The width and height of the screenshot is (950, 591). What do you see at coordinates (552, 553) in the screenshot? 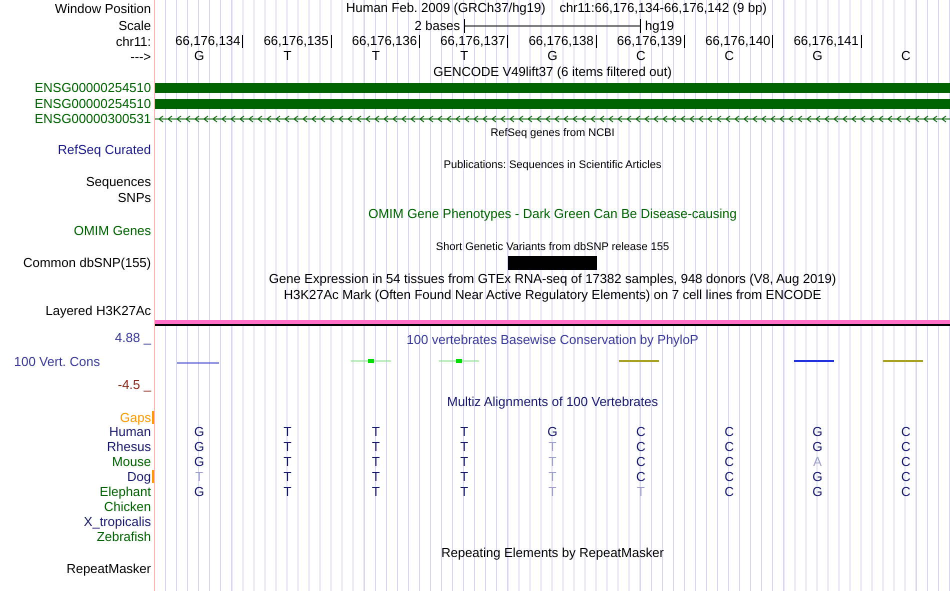
I see `track-title: Repeating Elements by RepeatMasker` at bounding box center [552, 553].